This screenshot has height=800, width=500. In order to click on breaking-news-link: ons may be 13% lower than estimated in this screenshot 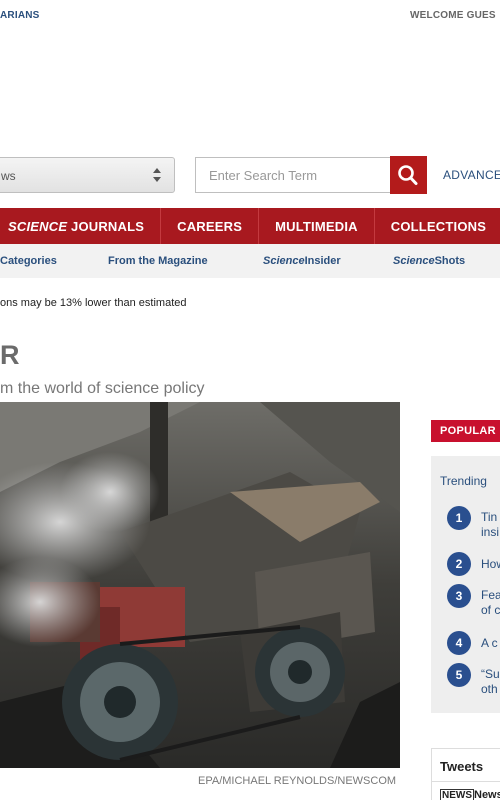, I will do `click(93, 303)`.